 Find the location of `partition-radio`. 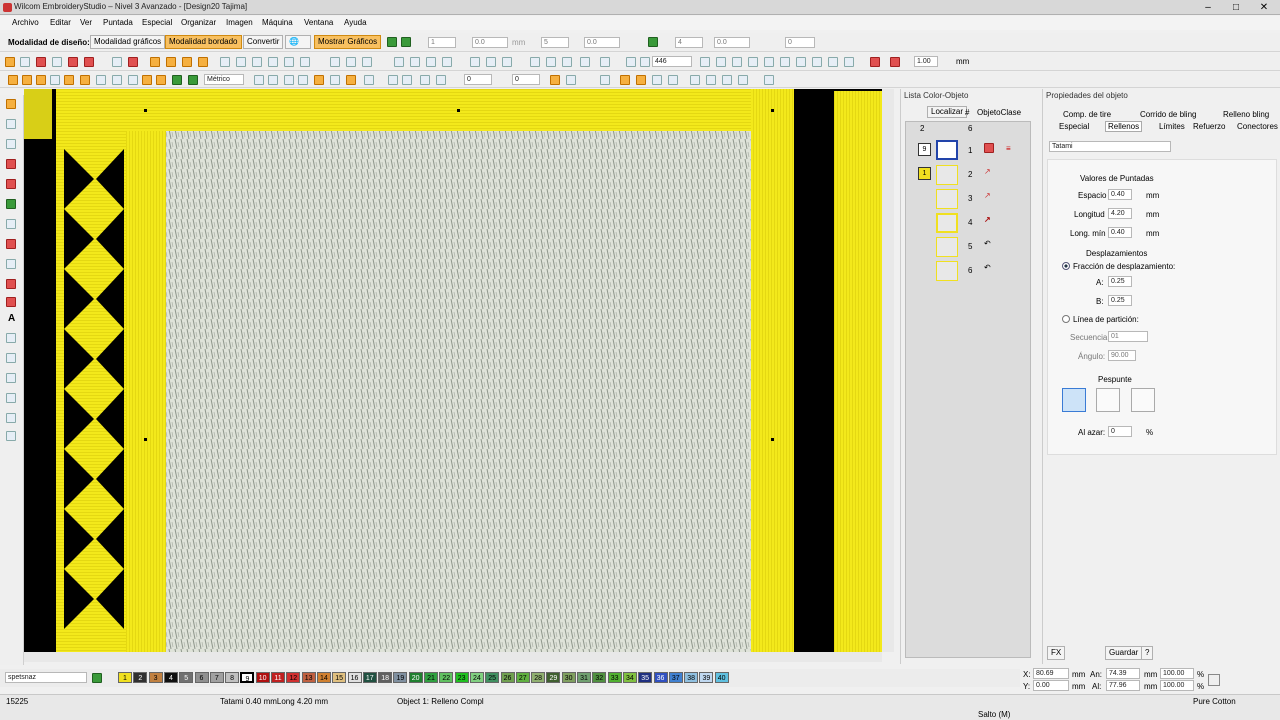

partition-radio is located at coordinates (1066, 319).